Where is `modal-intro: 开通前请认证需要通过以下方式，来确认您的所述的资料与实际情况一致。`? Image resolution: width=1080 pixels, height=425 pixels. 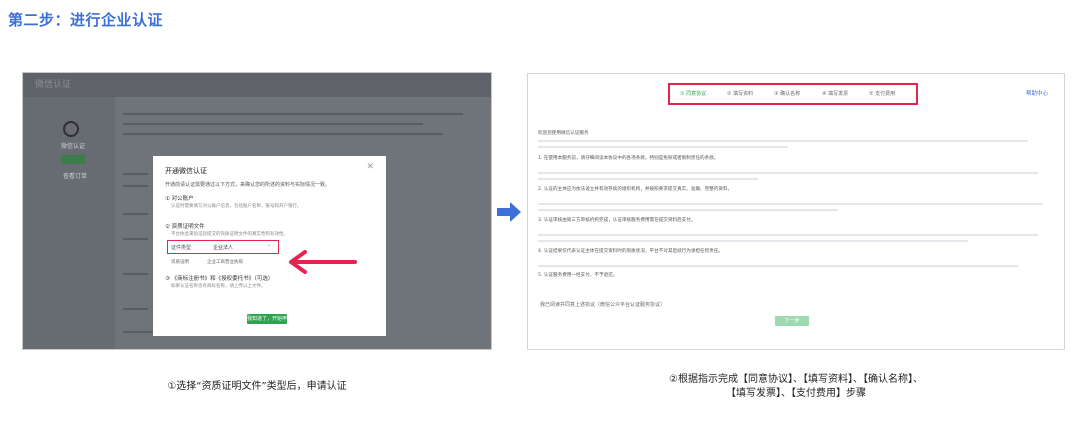
modal-intro: 开通前请认证需要通过以下方式，来确认您的所述的资料与实际情况一致。 is located at coordinates (248, 185).